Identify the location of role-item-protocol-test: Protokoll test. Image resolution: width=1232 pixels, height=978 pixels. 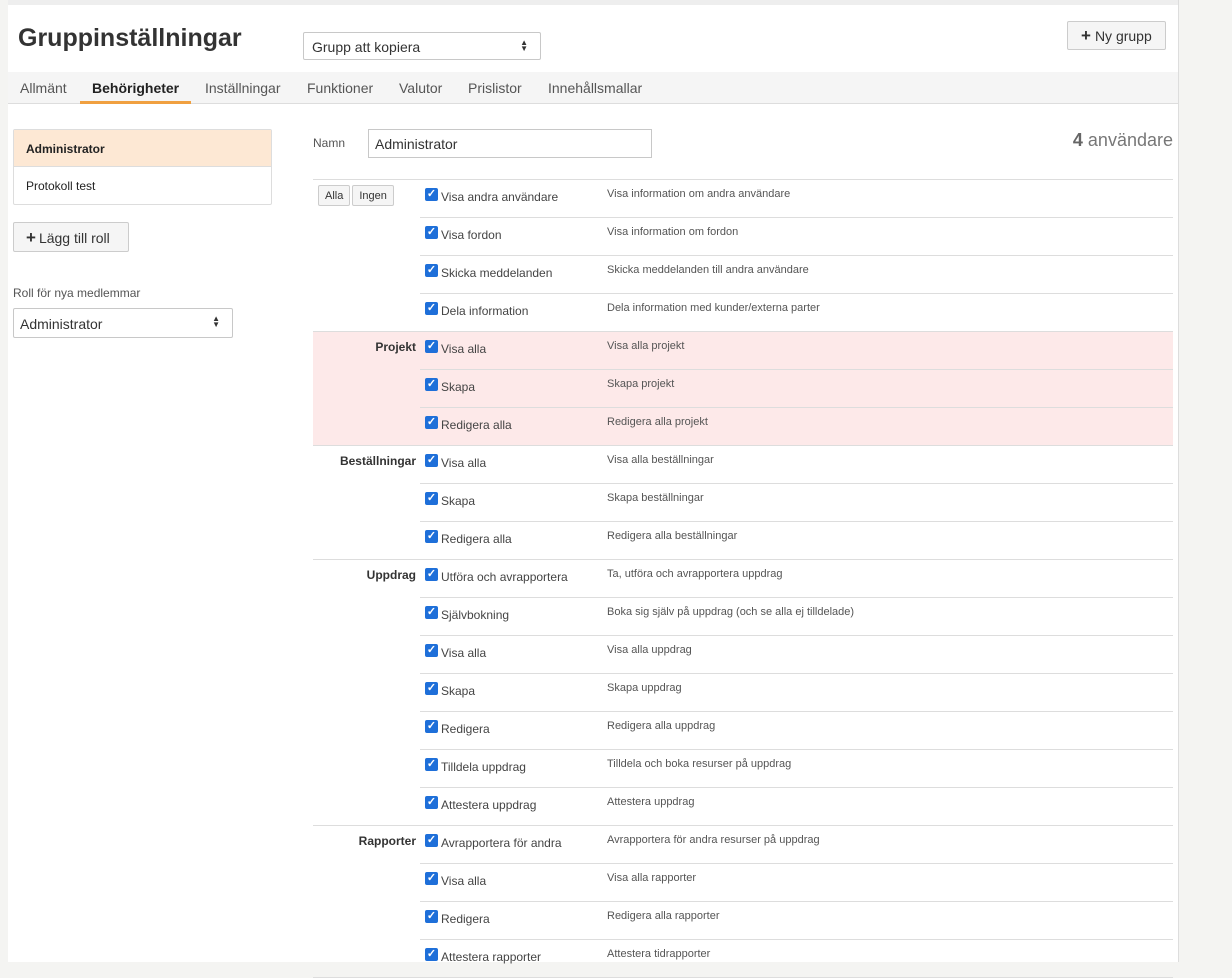
(142, 185).